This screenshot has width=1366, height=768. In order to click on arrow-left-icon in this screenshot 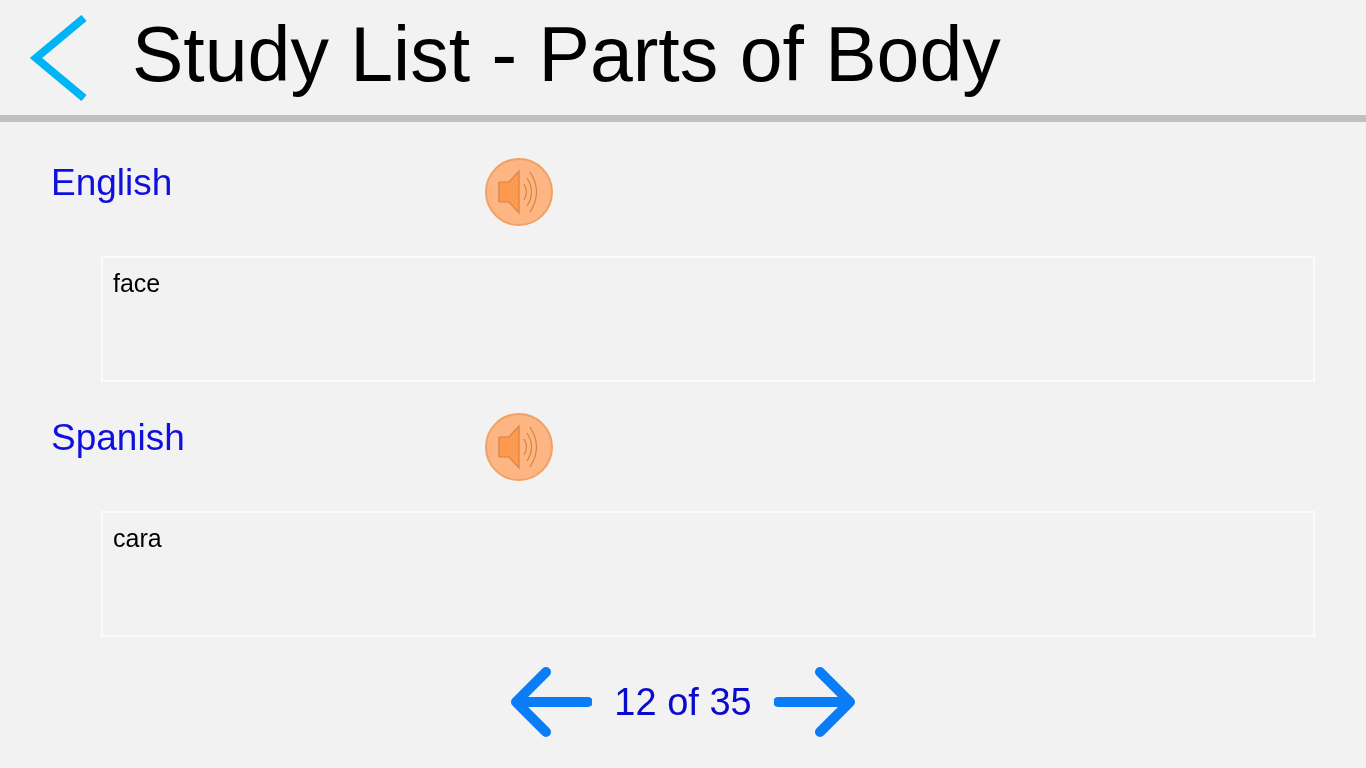, I will do `click(551, 702)`.